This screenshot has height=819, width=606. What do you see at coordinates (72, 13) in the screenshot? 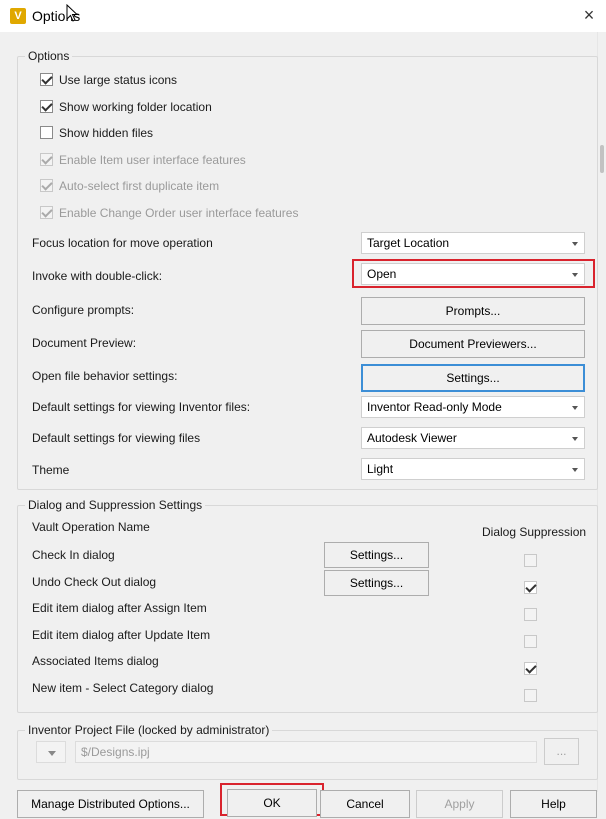
I see `mouse-cursor-icon` at bounding box center [72, 13].